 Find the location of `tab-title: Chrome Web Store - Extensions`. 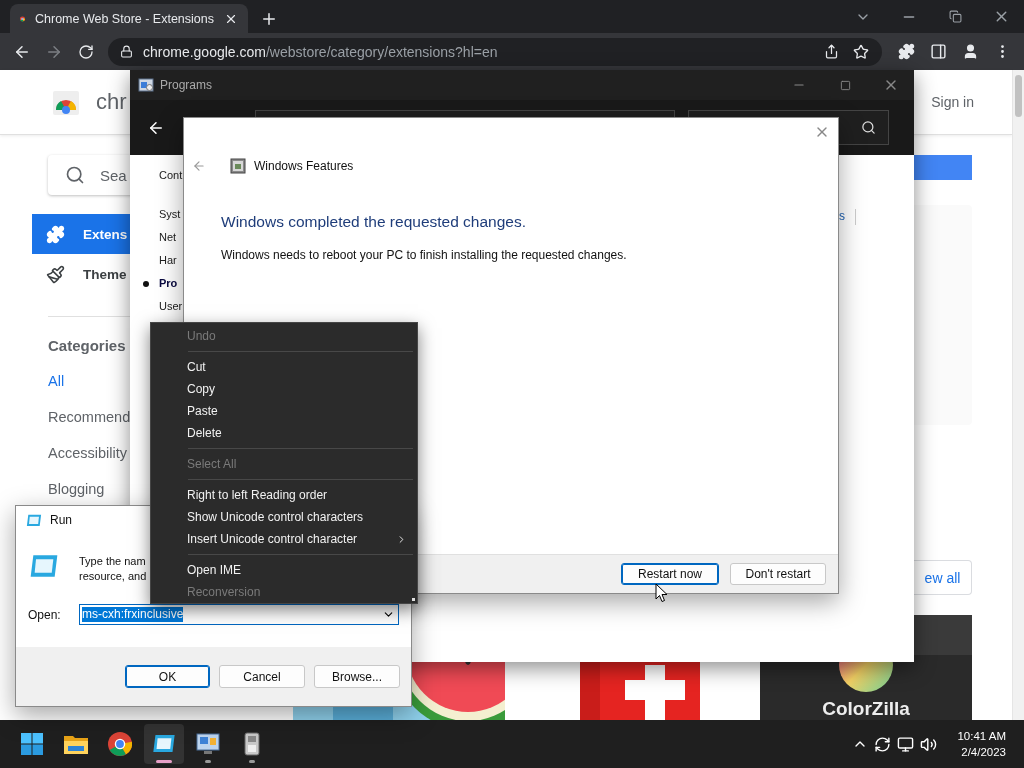

tab-title: Chrome Web Store - Extensions is located at coordinates (124, 18).